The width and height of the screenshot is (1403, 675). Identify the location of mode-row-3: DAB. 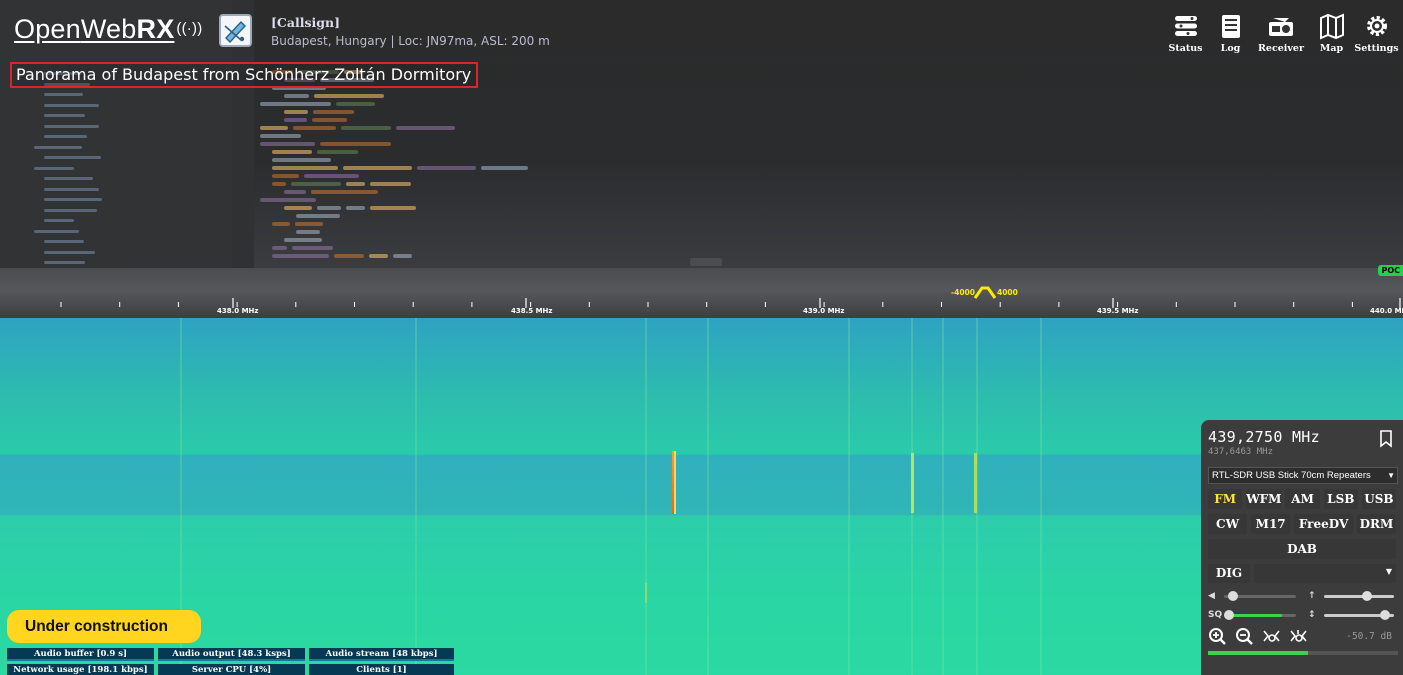
(1302, 549).